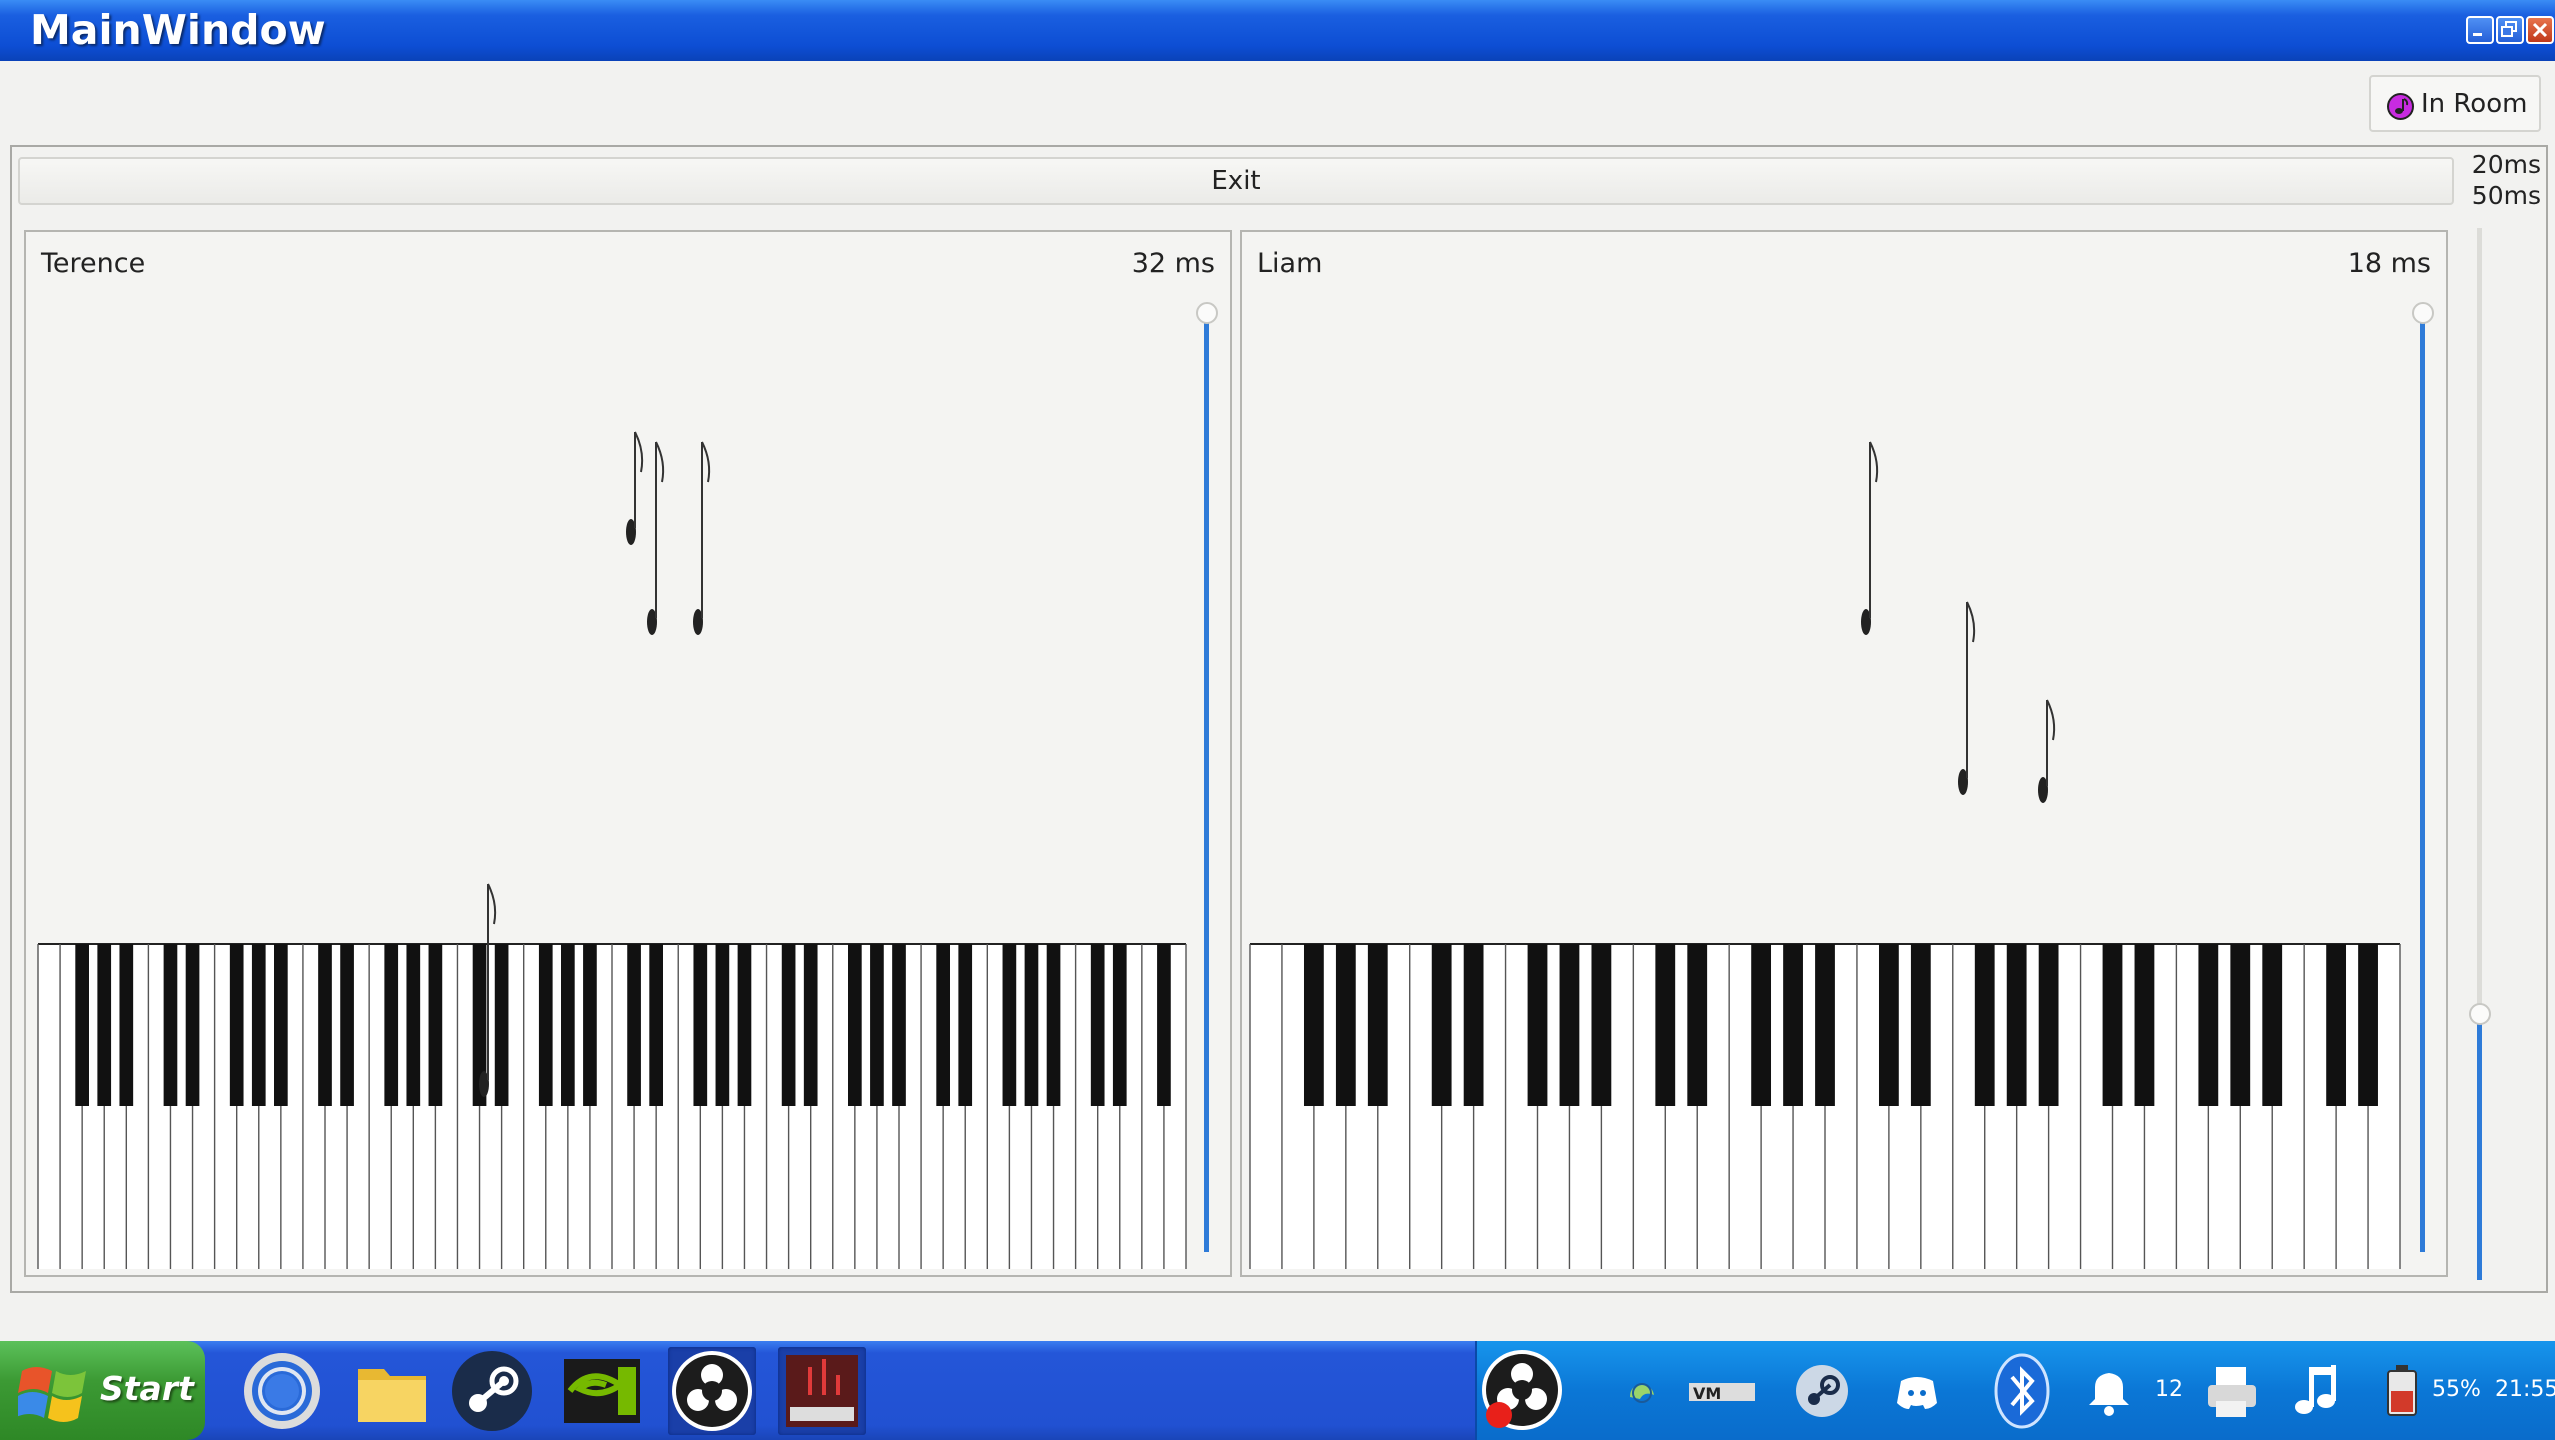 Image resolution: width=2555 pixels, height=1440 pixels. What do you see at coordinates (2232, 1391) in the screenshot?
I see `printer-icon` at bounding box center [2232, 1391].